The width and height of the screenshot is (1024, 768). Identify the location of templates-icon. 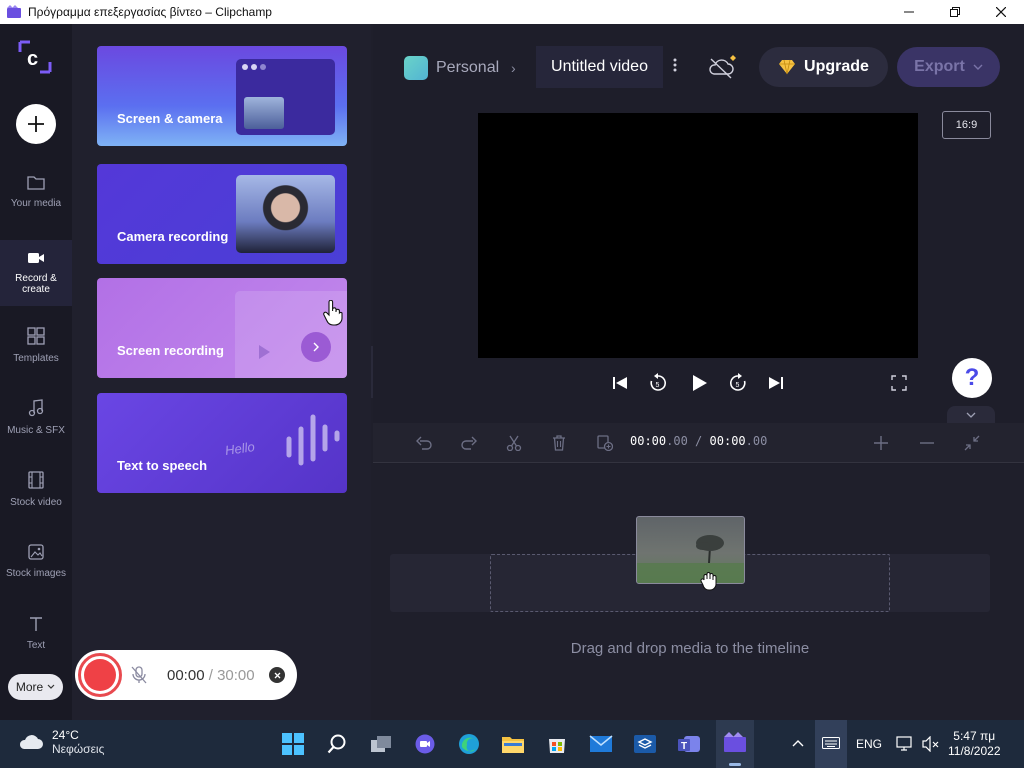
(36, 335).